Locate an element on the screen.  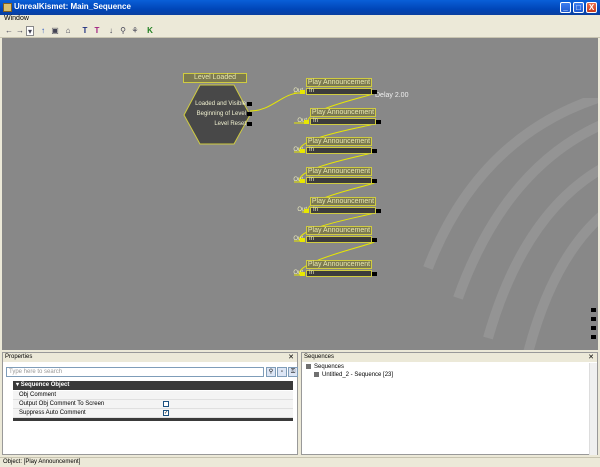
properties-search-input: Type here to search is located at coordinates (135, 372).